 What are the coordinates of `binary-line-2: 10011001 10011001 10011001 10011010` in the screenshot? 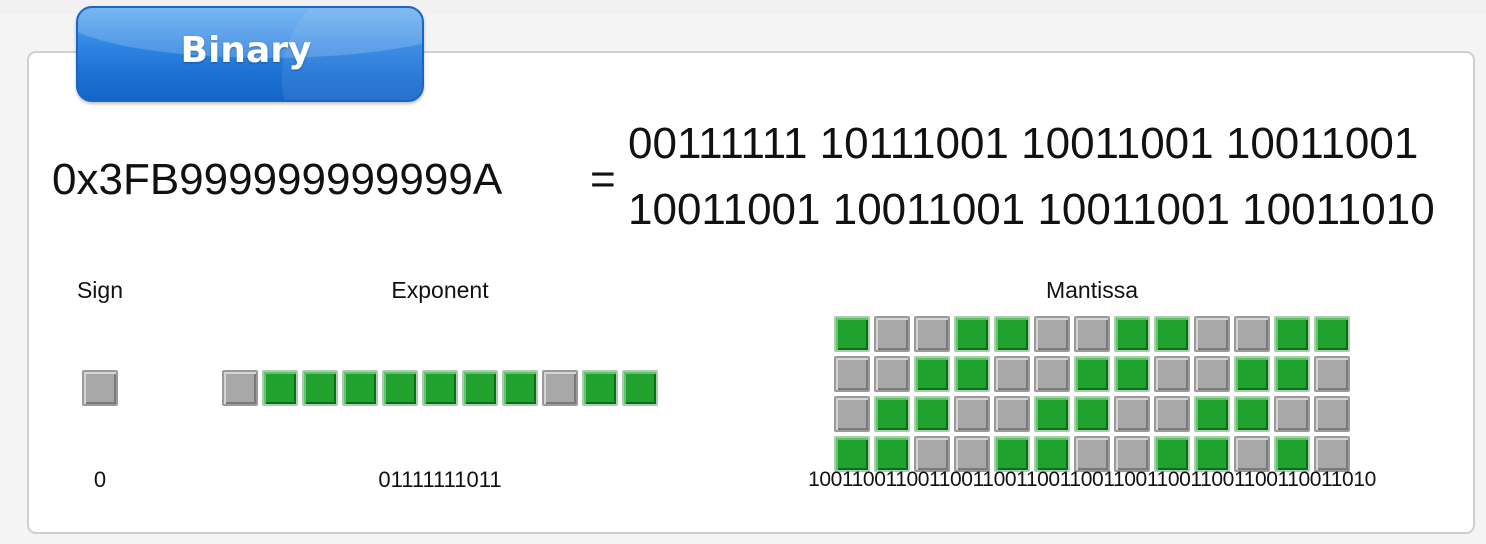 It's located at (1031, 209).